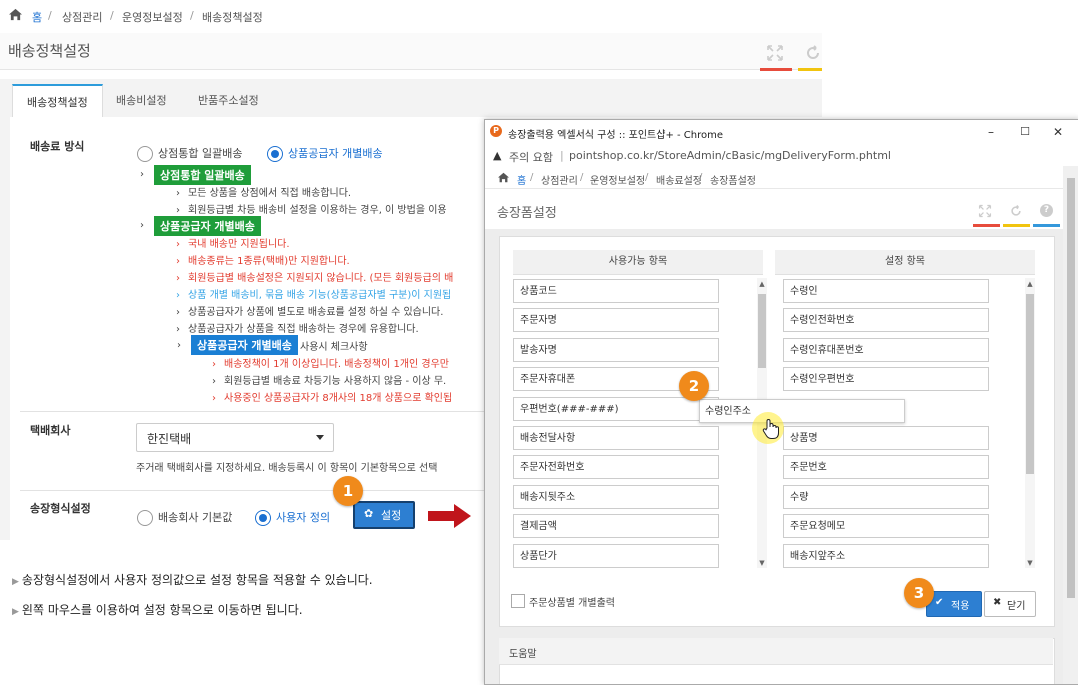  What do you see at coordinates (1016, 606) in the screenshot?
I see `close-button-label: 닫기` at bounding box center [1016, 606].